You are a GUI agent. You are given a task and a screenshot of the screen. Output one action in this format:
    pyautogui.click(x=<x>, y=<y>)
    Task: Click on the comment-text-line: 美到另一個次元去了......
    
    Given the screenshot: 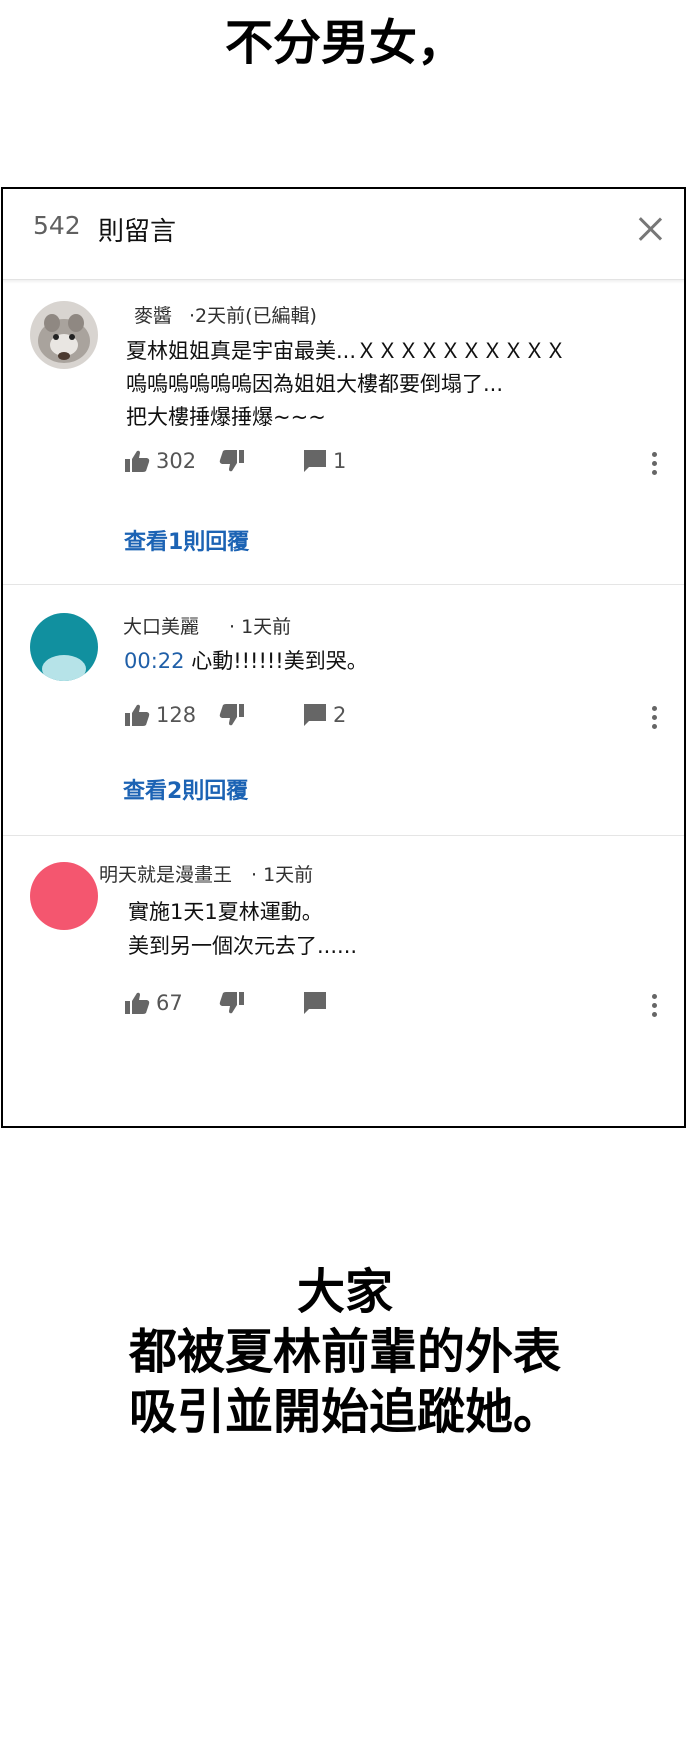 What is the action you would take?
    pyautogui.click(x=243, y=946)
    